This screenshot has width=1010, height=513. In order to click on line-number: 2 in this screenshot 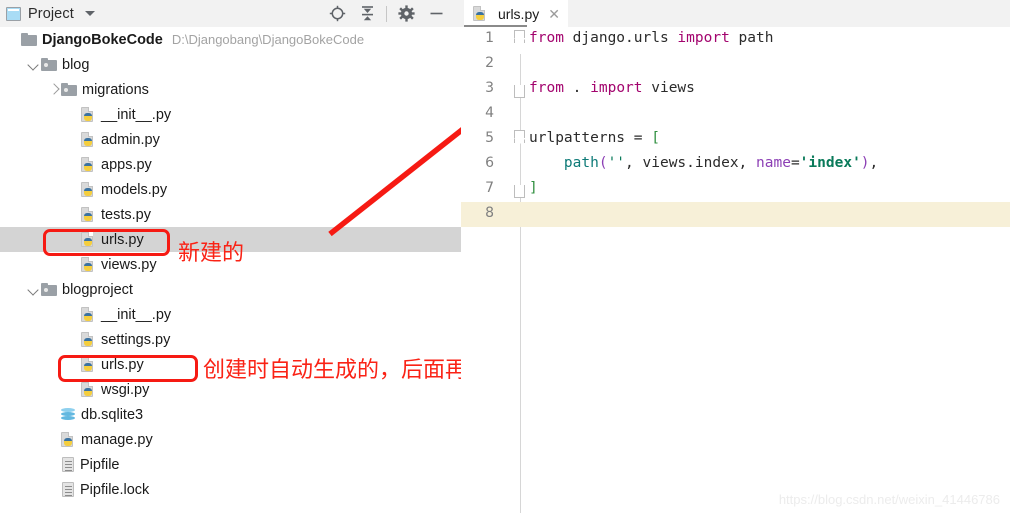, I will do `click(489, 63)`.